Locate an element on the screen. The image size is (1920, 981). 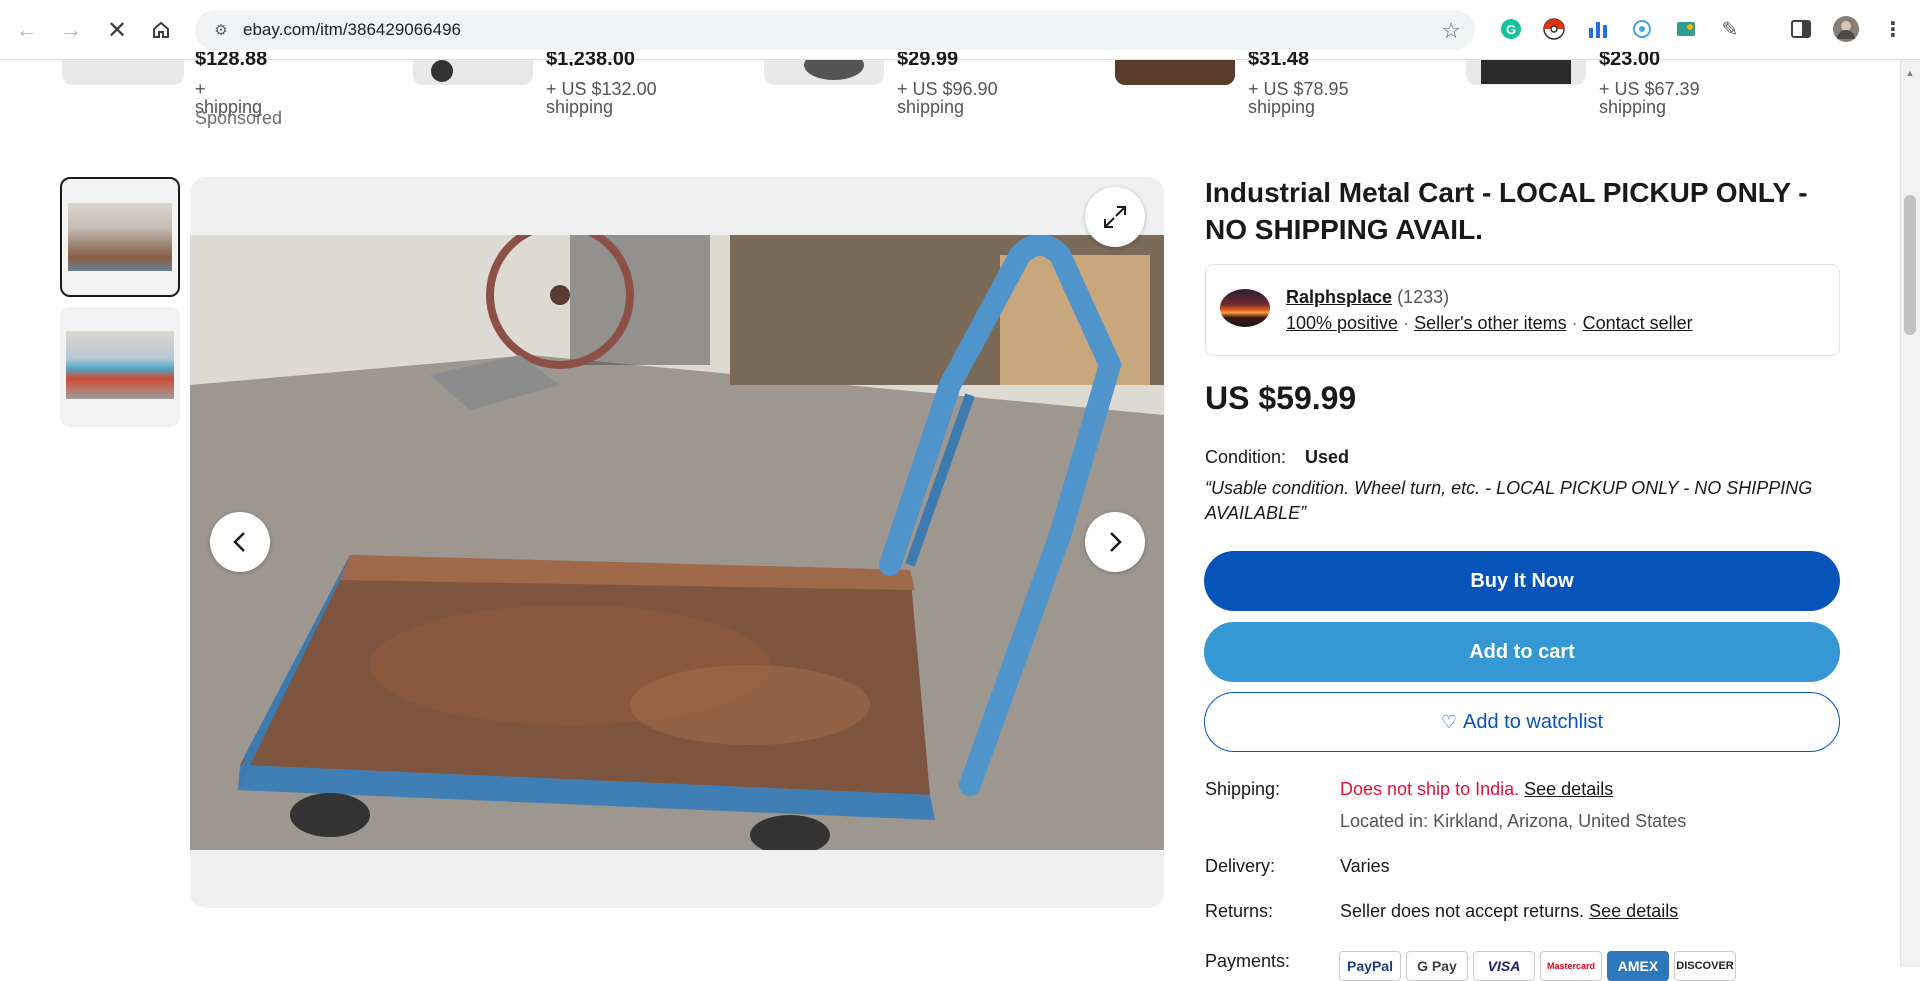
pokeball-extension-icon is located at coordinates (1554, 29).